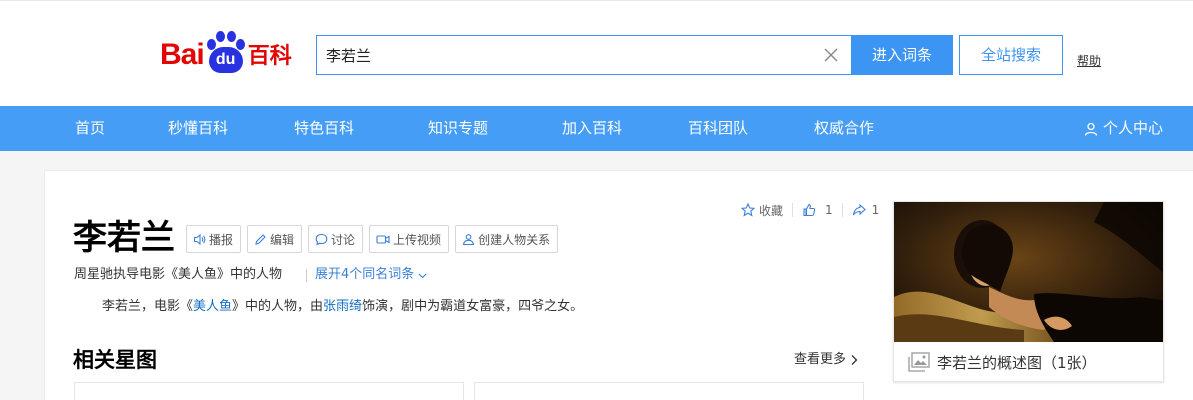  What do you see at coordinates (458, 128) in the screenshot?
I see `nav-item-topics: 知识专题` at bounding box center [458, 128].